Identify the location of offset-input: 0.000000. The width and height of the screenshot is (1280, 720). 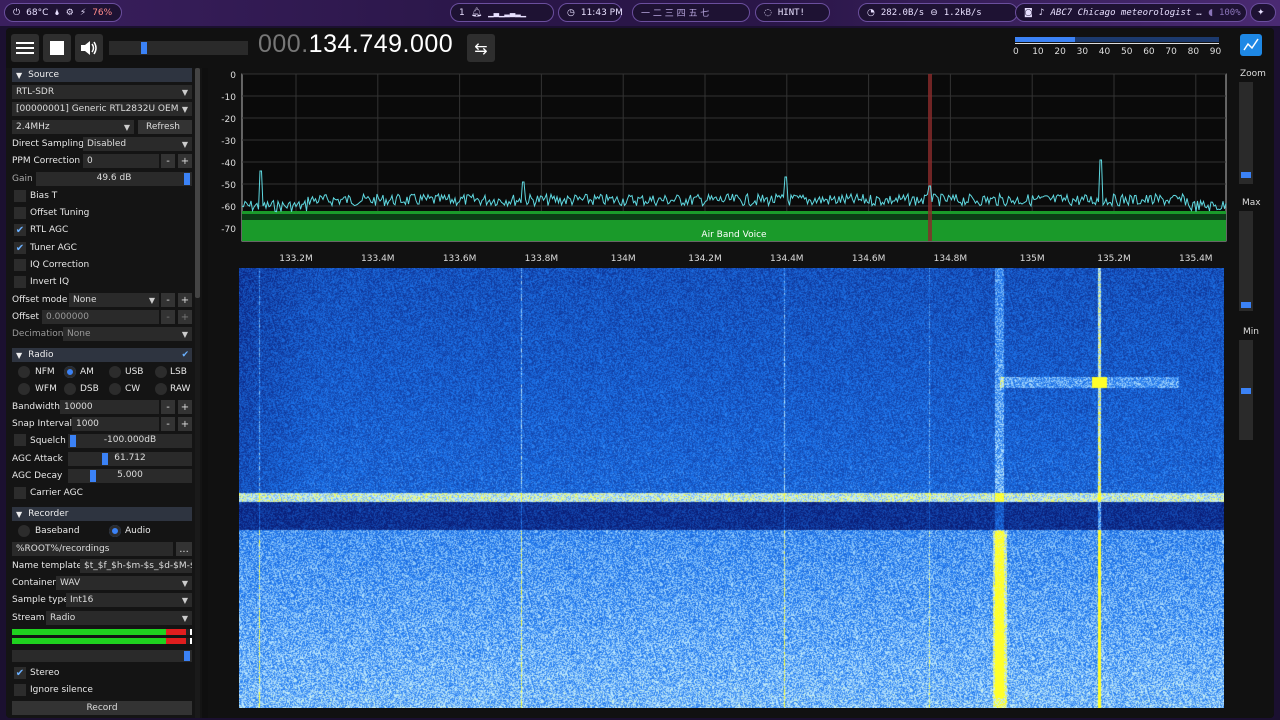
(100, 317).